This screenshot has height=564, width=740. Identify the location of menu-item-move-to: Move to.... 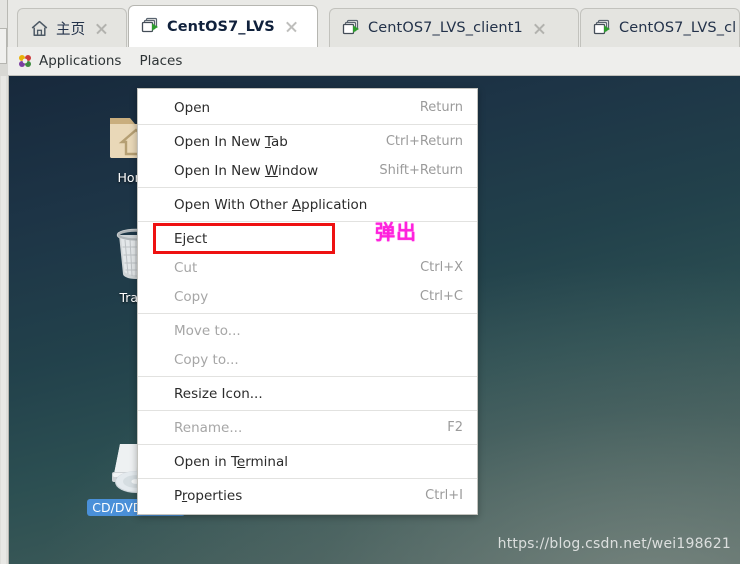
(307, 330).